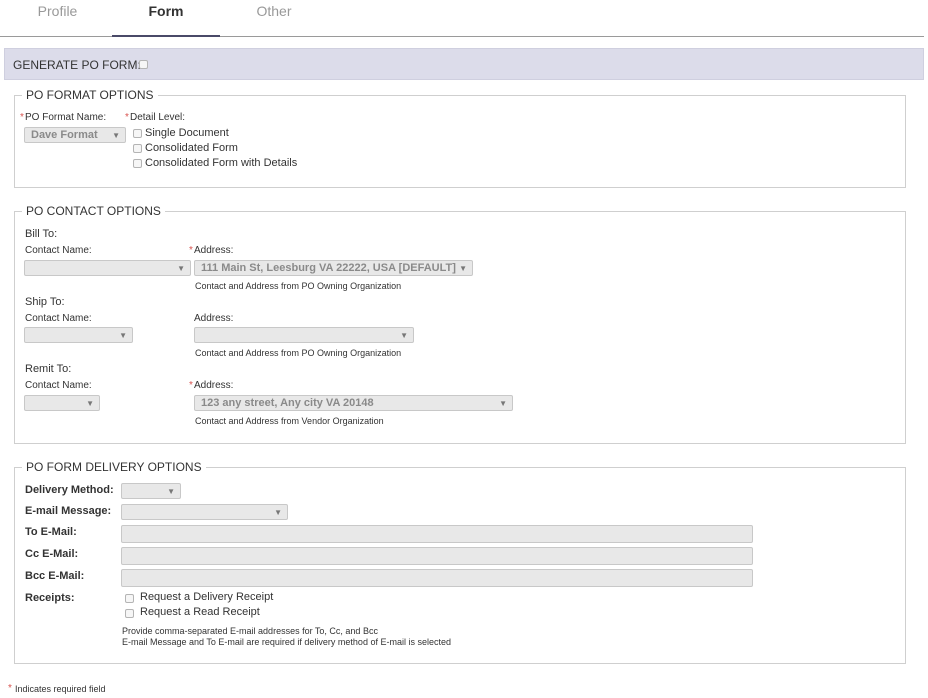 The width and height of the screenshot is (928, 698). What do you see at coordinates (166, 18) in the screenshot?
I see `tab-form: Form` at bounding box center [166, 18].